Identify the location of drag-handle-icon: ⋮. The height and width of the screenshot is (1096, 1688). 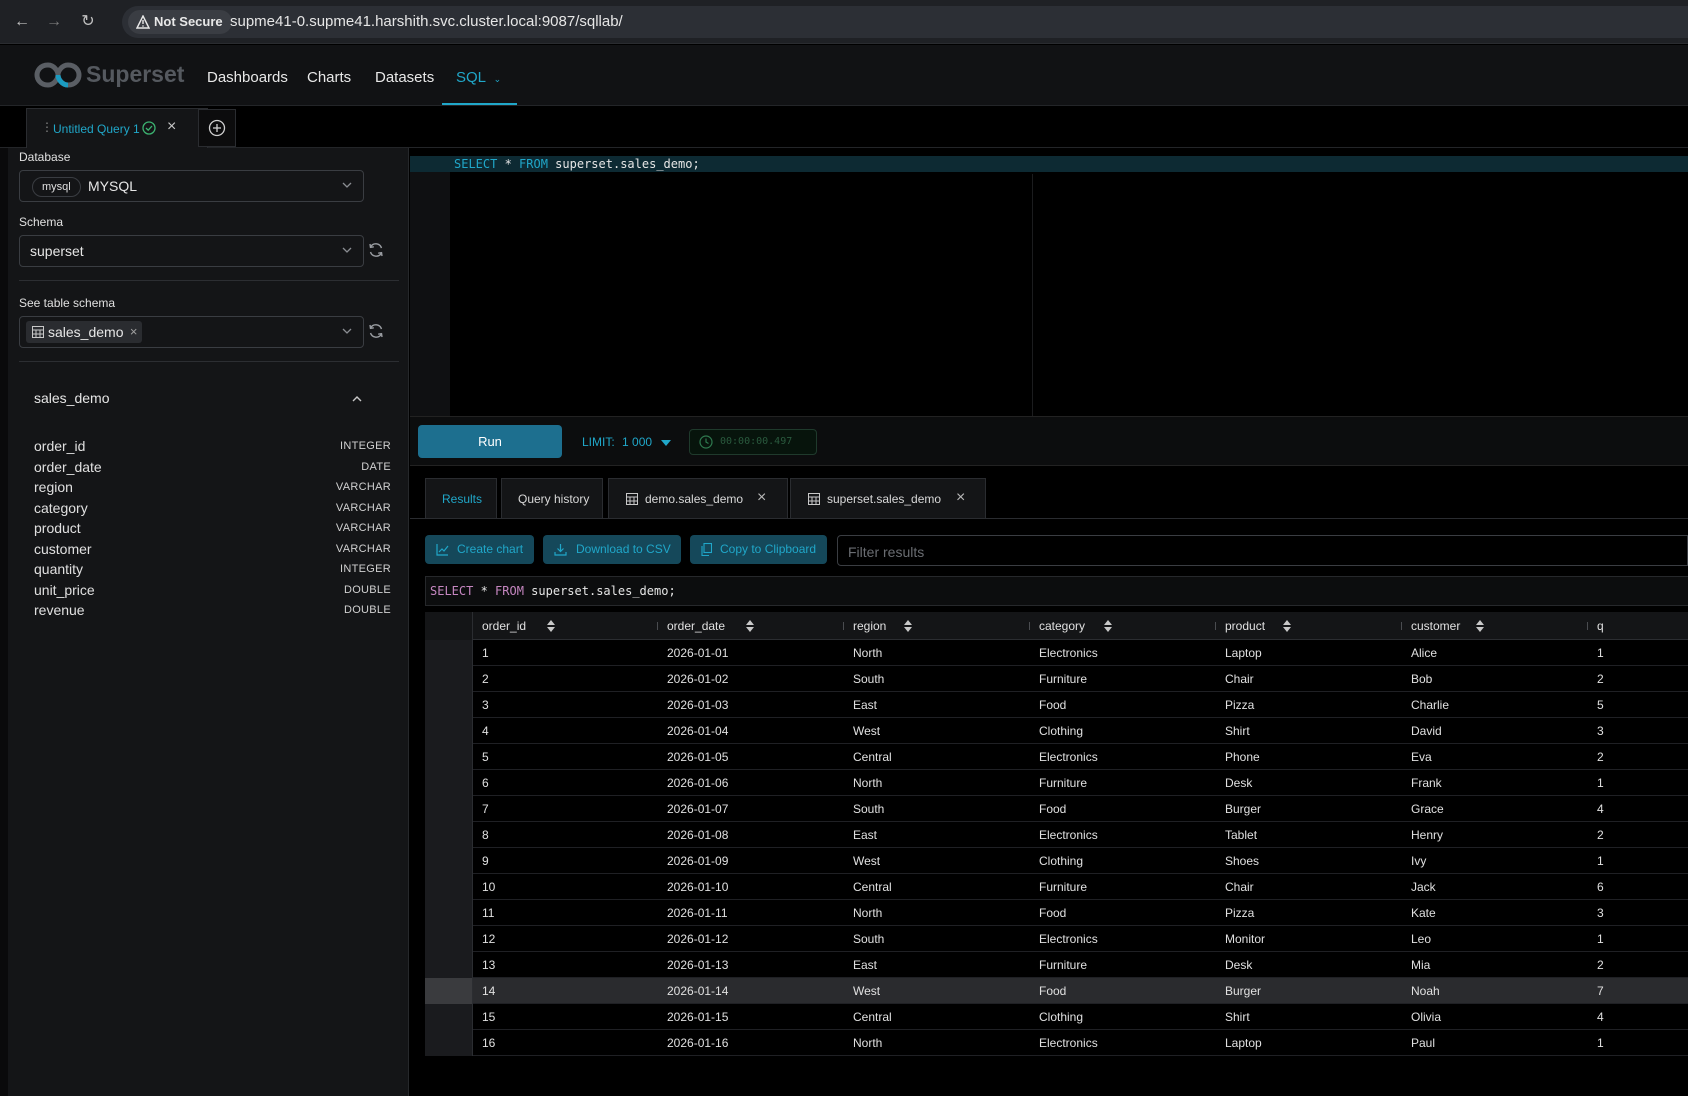
(47, 127).